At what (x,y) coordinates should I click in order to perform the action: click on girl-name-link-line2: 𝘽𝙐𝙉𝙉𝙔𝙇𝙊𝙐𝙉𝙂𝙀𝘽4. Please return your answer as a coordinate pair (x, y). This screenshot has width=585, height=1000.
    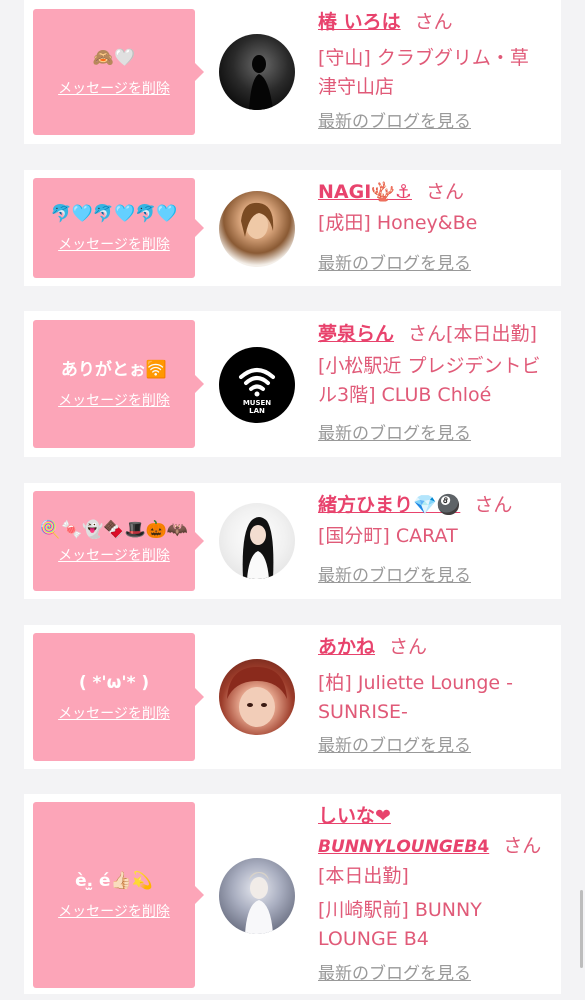
    Looking at the image, I should click on (403, 847).